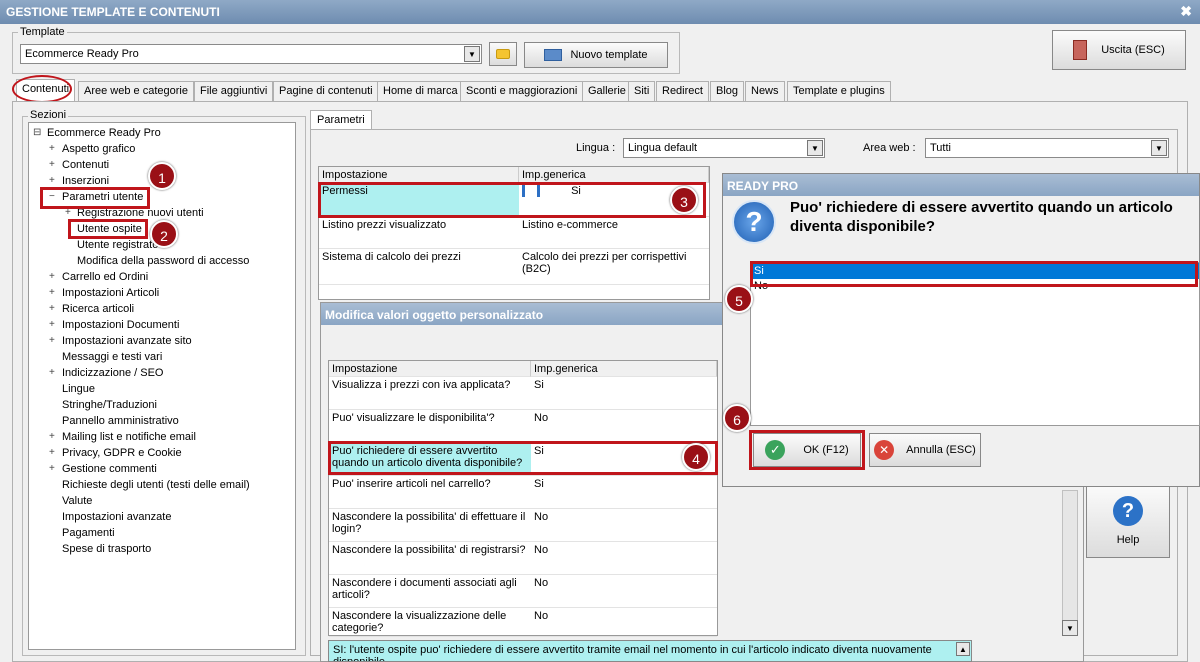 Image resolution: width=1200 pixels, height=662 pixels. I want to click on tree-item: Pannello amministrativo, so click(120, 421).